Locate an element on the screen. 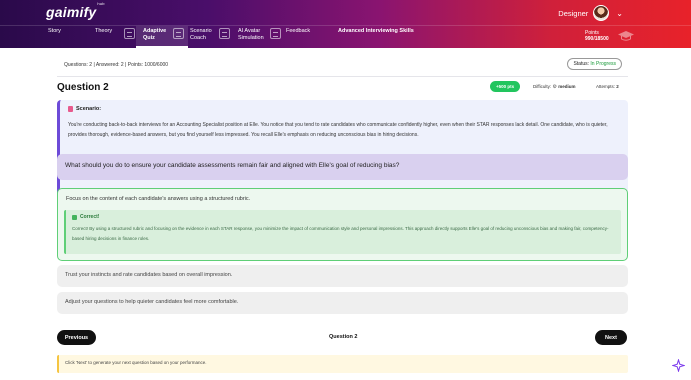 Image resolution: width=691 pixels, height=380 pixels. nav-item-ai-avatar-simulation: AI Avatar Simulation is located at coordinates (251, 37).